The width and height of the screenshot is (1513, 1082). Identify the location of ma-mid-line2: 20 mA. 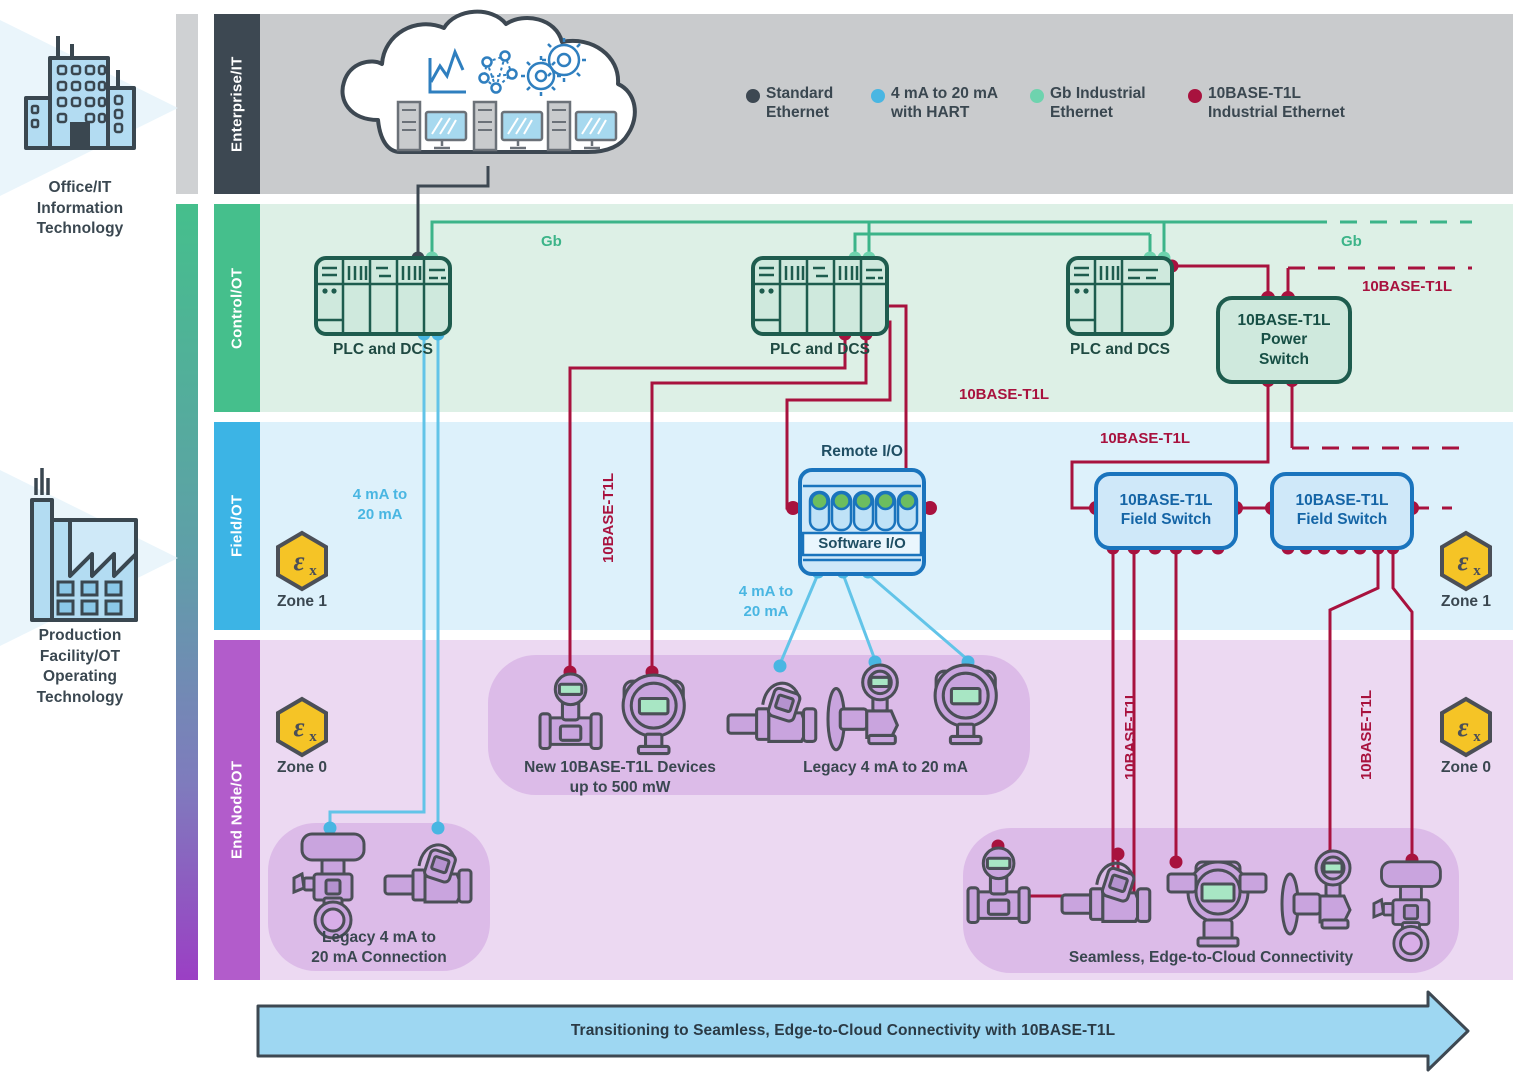
(766, 611).